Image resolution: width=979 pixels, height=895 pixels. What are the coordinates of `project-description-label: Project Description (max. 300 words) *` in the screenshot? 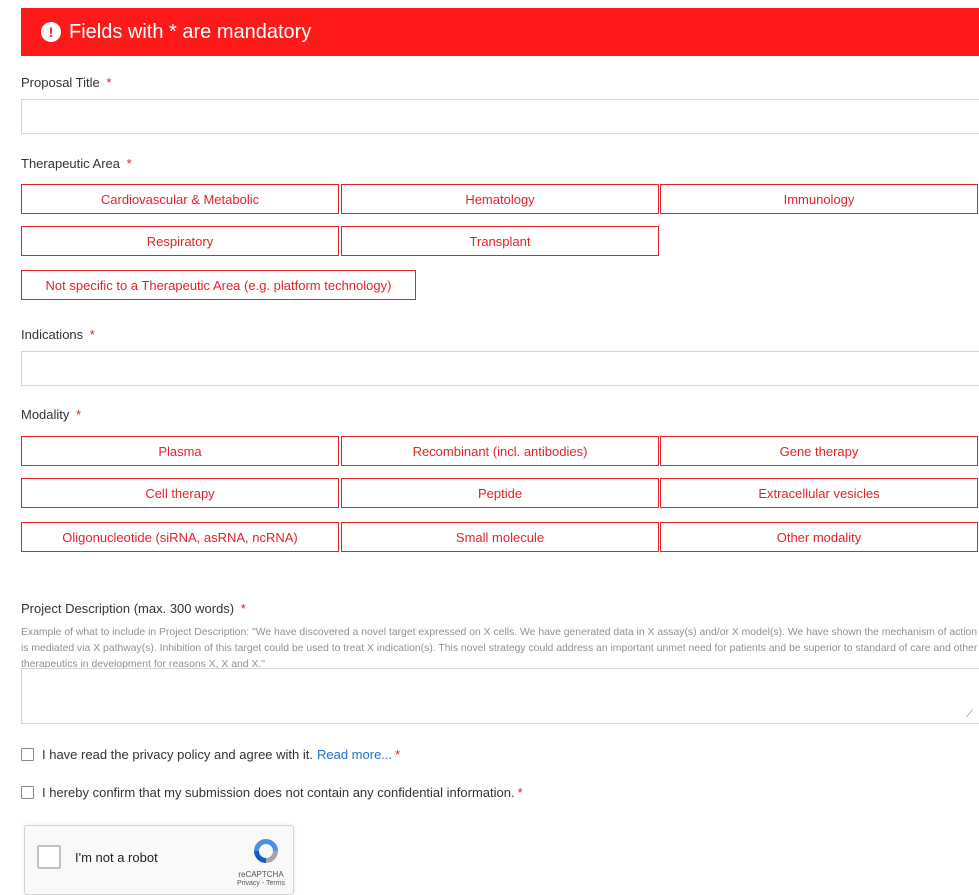 It's located at (133, 608).